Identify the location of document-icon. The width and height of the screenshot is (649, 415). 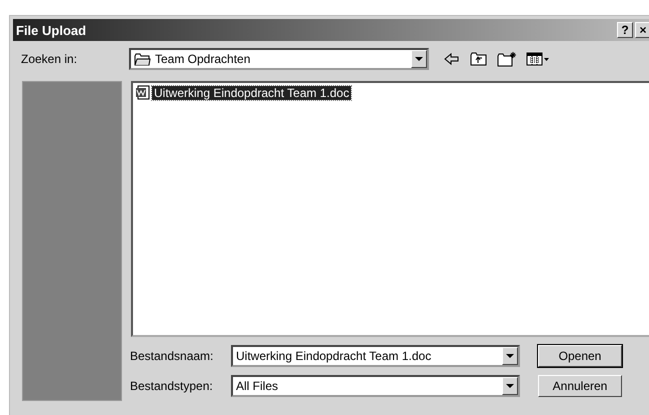
(142, 92).